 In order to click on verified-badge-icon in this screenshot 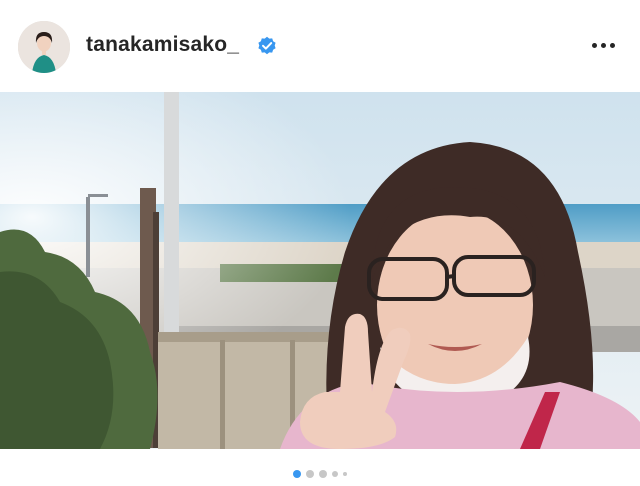, I will do `click(267, 46)`.